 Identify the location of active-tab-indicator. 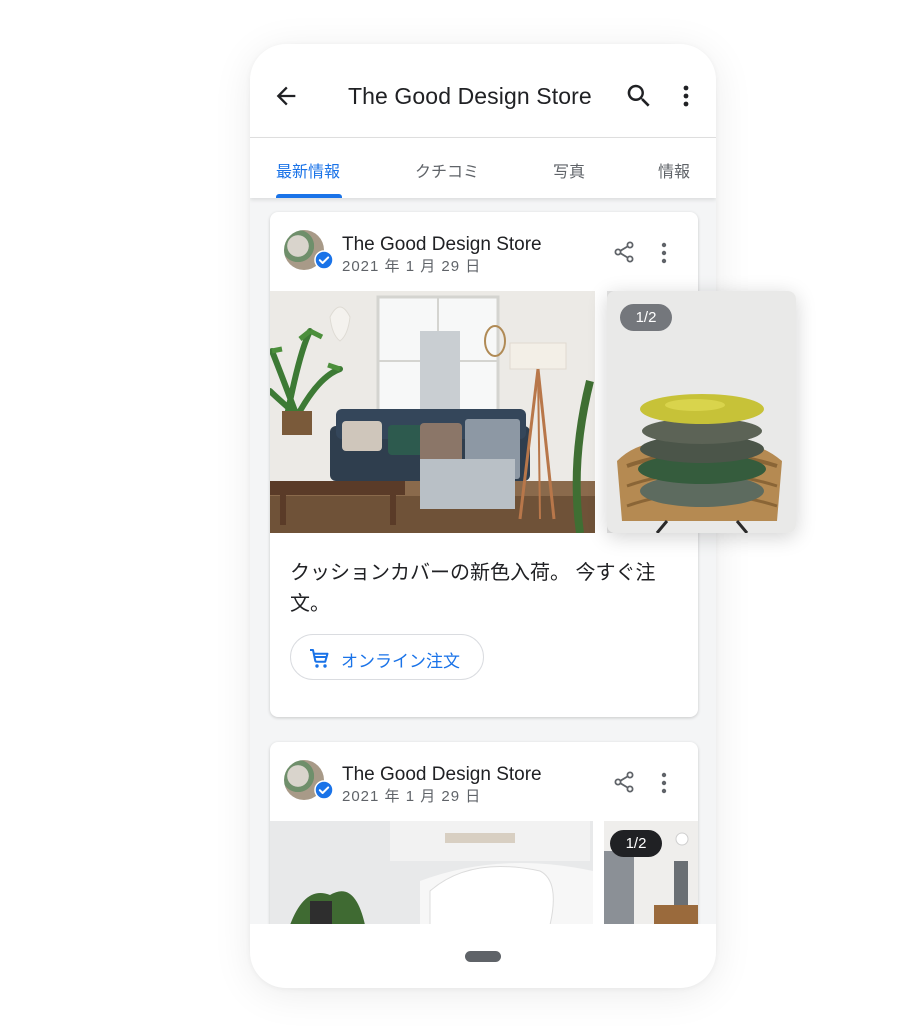
(309, 196).